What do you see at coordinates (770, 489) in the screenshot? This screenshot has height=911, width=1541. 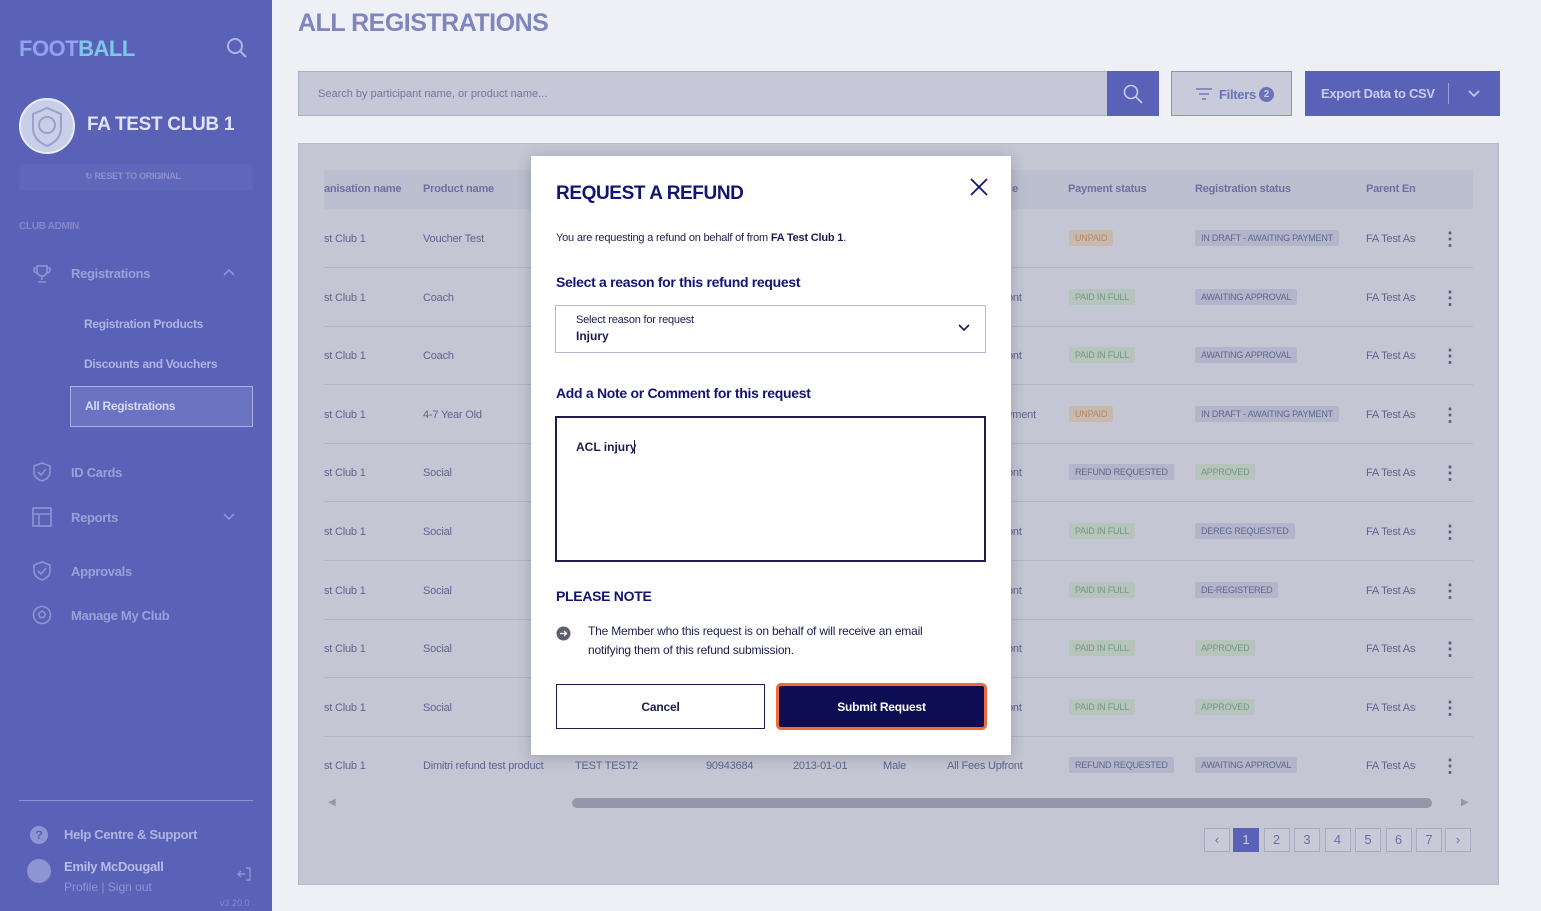 I see `note-textarea: ACL injury` at bounding box center [770, 489].